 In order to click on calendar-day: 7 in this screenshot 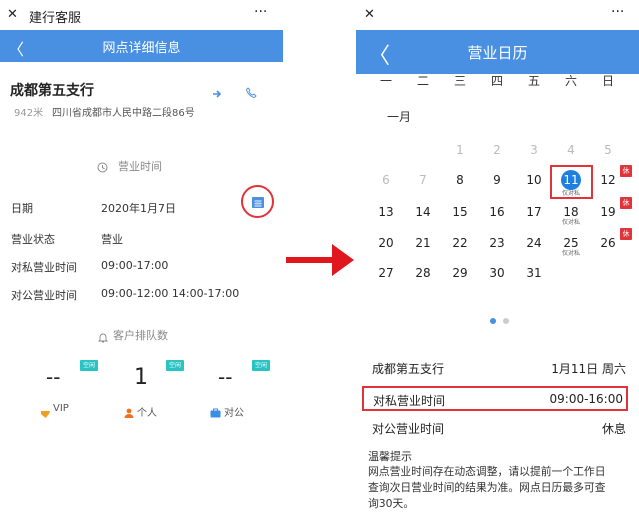, I will do `click(423, 180)`.